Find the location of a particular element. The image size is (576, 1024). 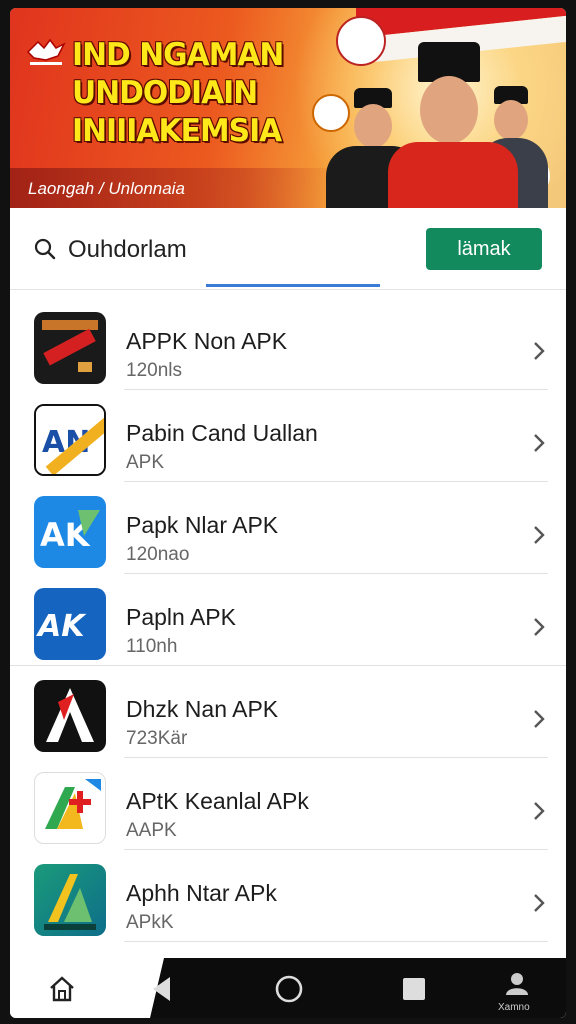

list-item: AN Pabin Cand Uallan APK is located at coordinates (288, 436).